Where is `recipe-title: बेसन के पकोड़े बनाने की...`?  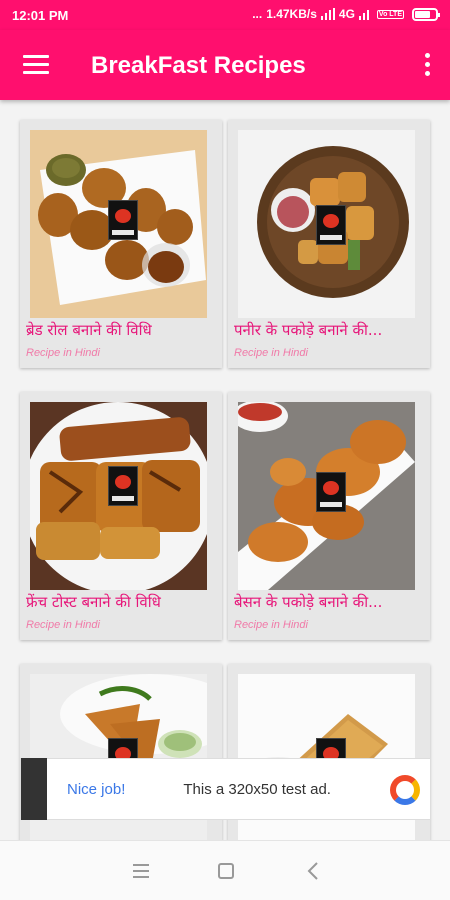 recipe-title: बेसन के पकोड़े बनाने की... is located at coordinates (308, 602).